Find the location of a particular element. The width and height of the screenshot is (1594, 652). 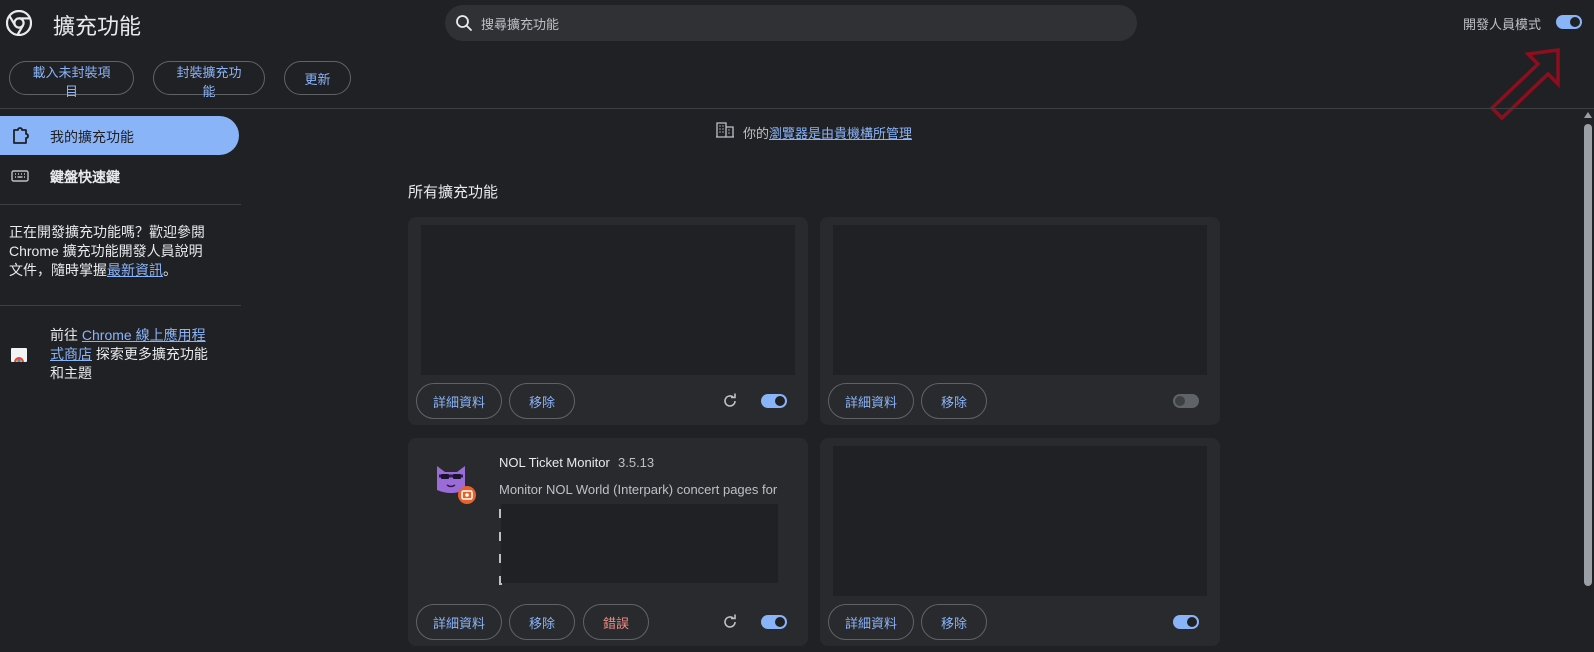

vertical-scrollbar is located at coordinates (1588, 381).